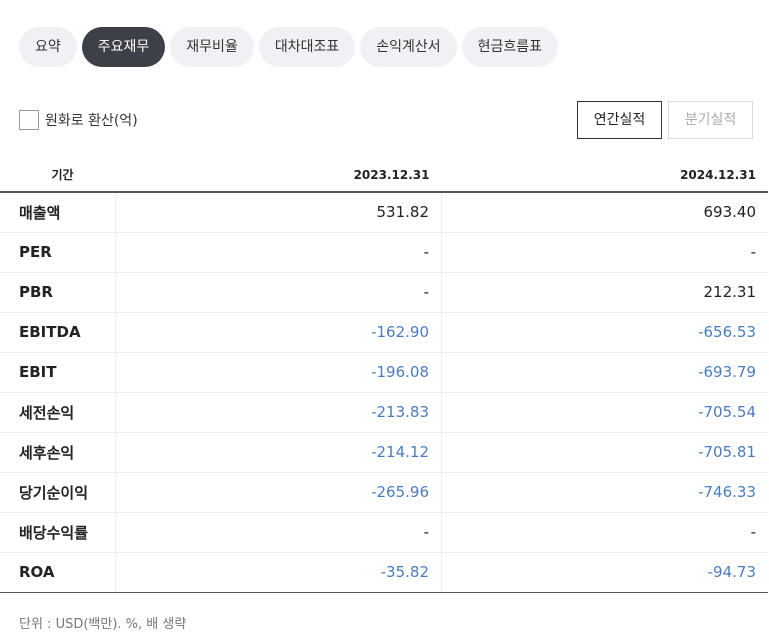 Image resolution: width=769 pixels, height=634 pixels. I want to click on table-row: 세전손익 -213.83 -705.54, so click(384, 412).